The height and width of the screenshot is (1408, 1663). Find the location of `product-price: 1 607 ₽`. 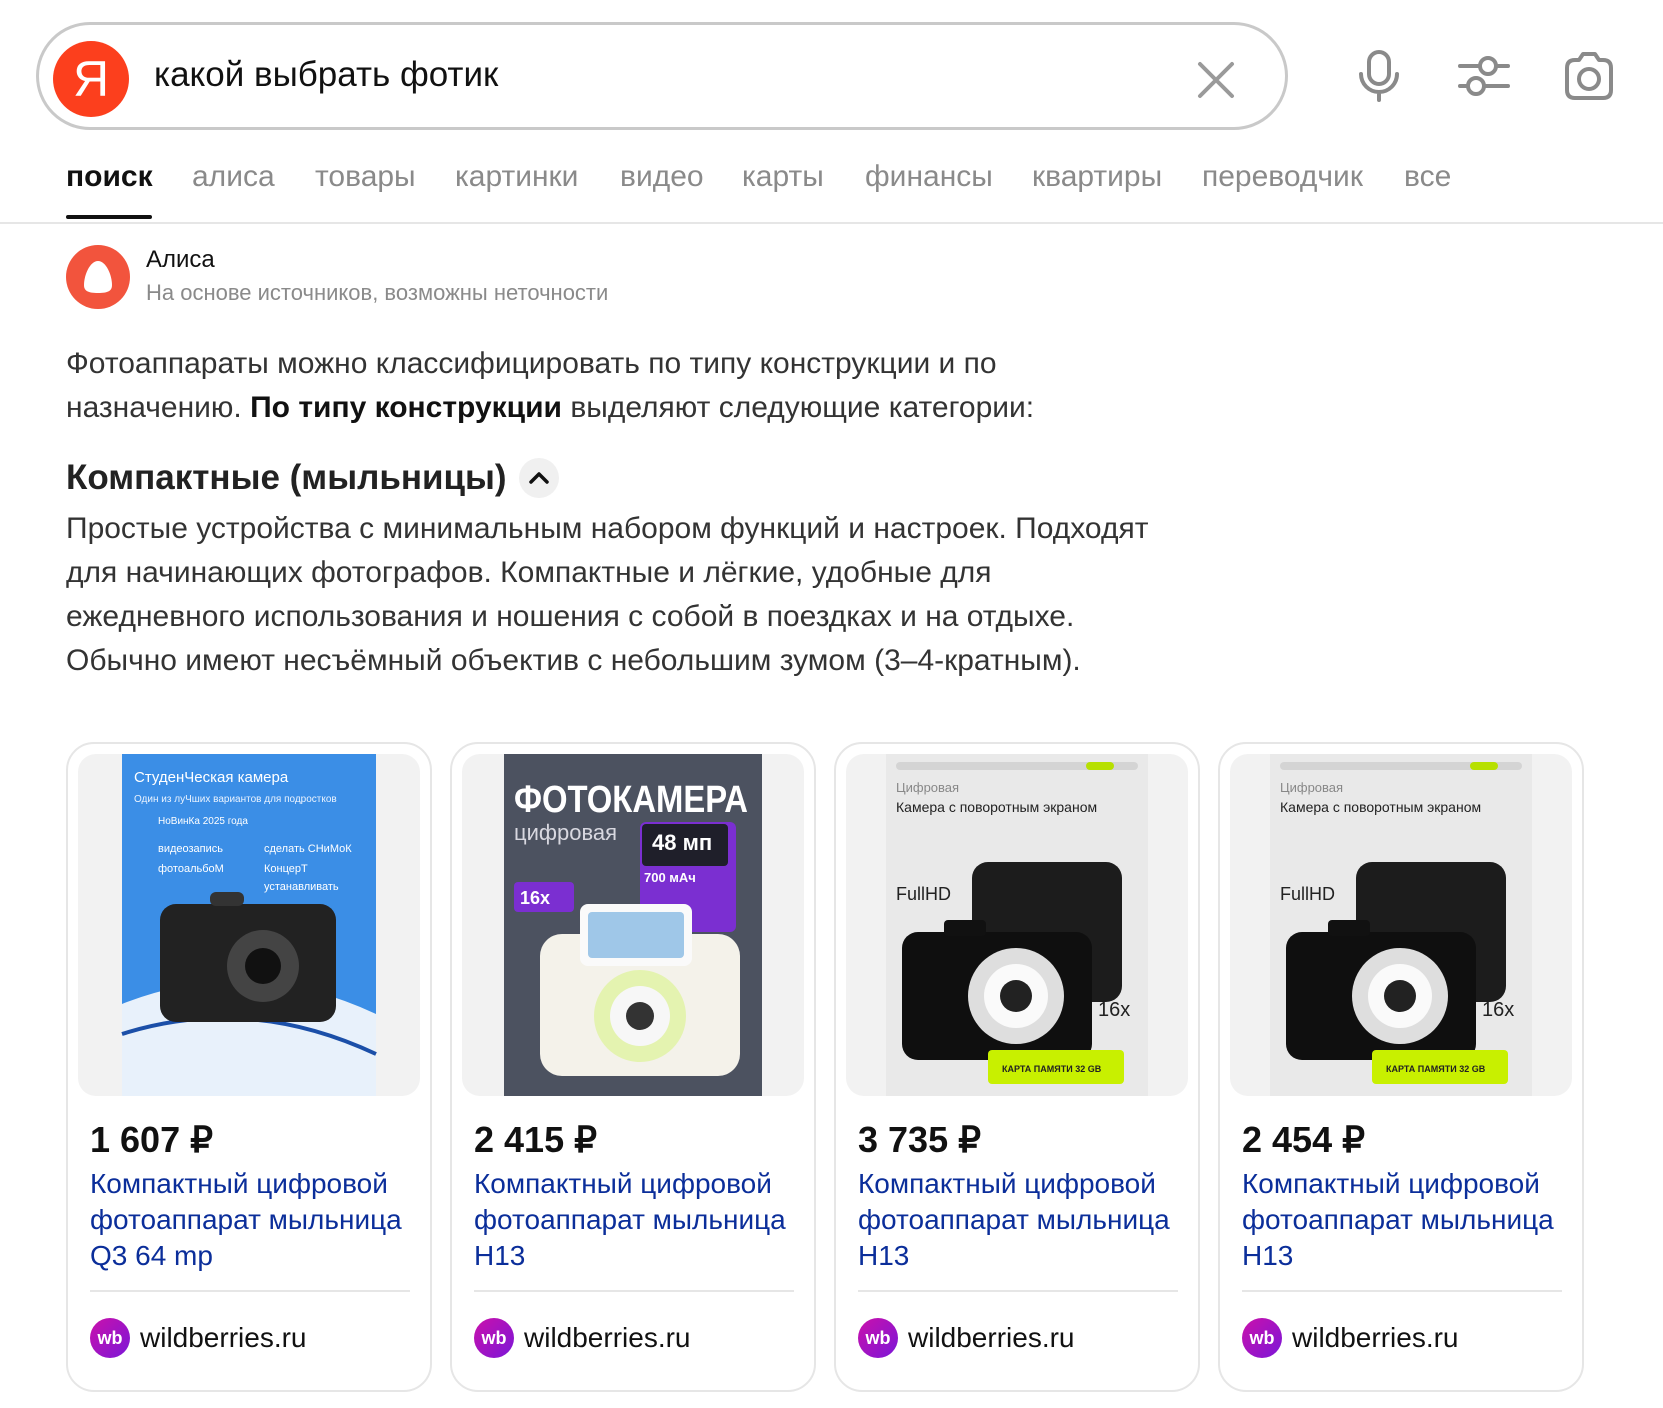

product-price: 1 607 ₽ is located at coordinates (151, 1139).